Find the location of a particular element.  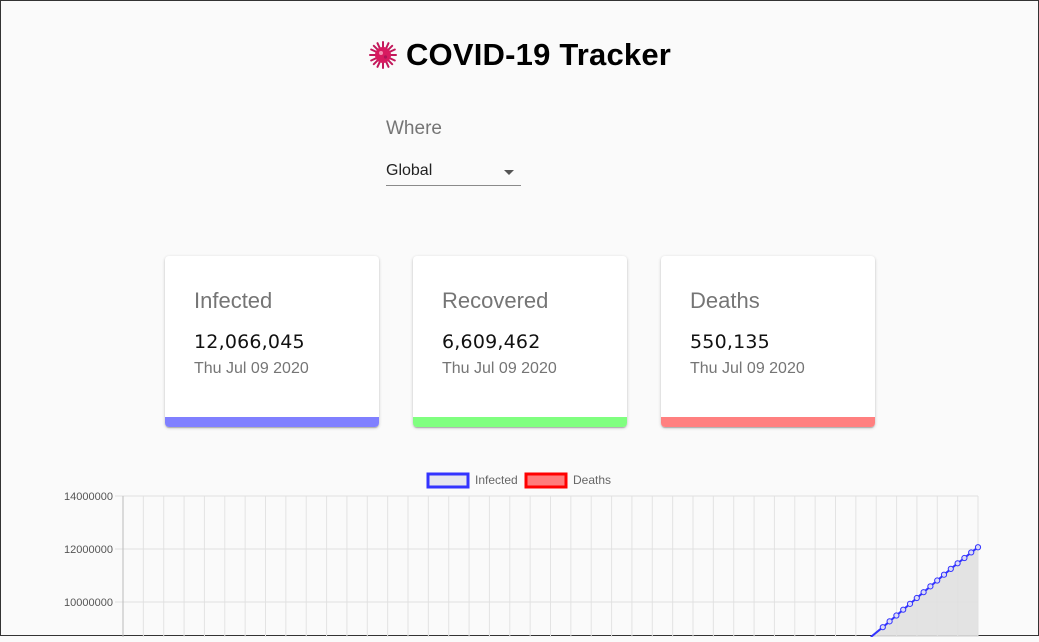

country-picker-label: Where is located at coordinates (414, 128).